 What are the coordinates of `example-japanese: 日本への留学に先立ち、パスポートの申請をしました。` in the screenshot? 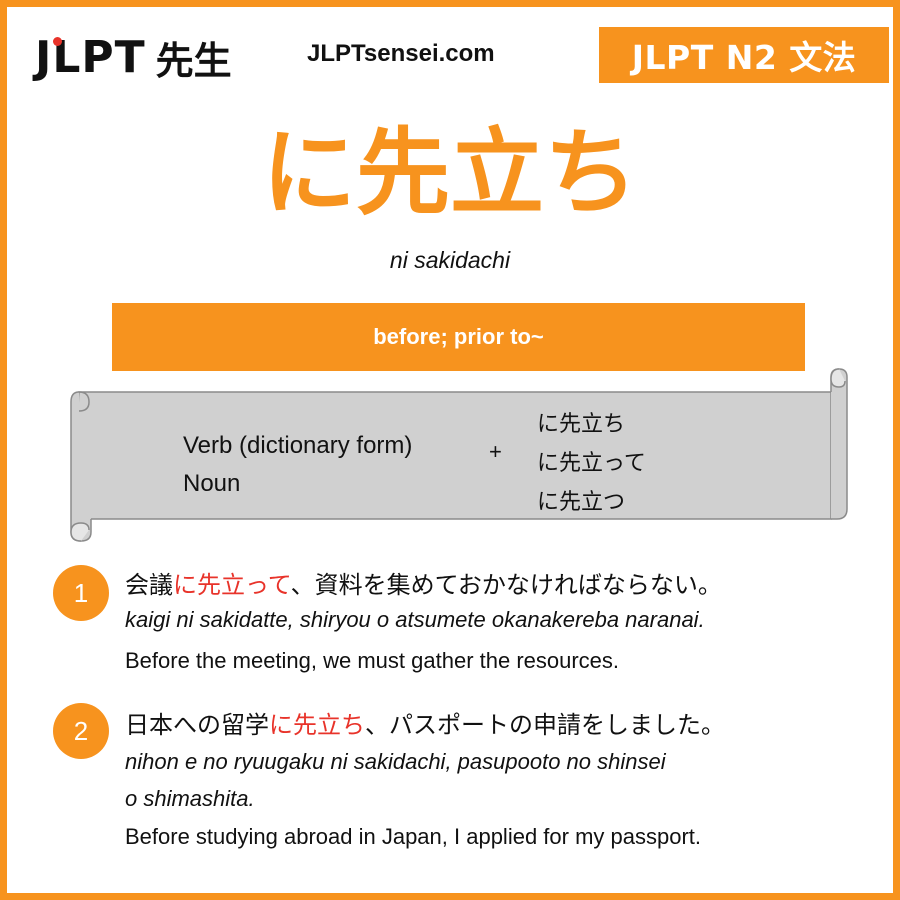 It's located at (425, 722).